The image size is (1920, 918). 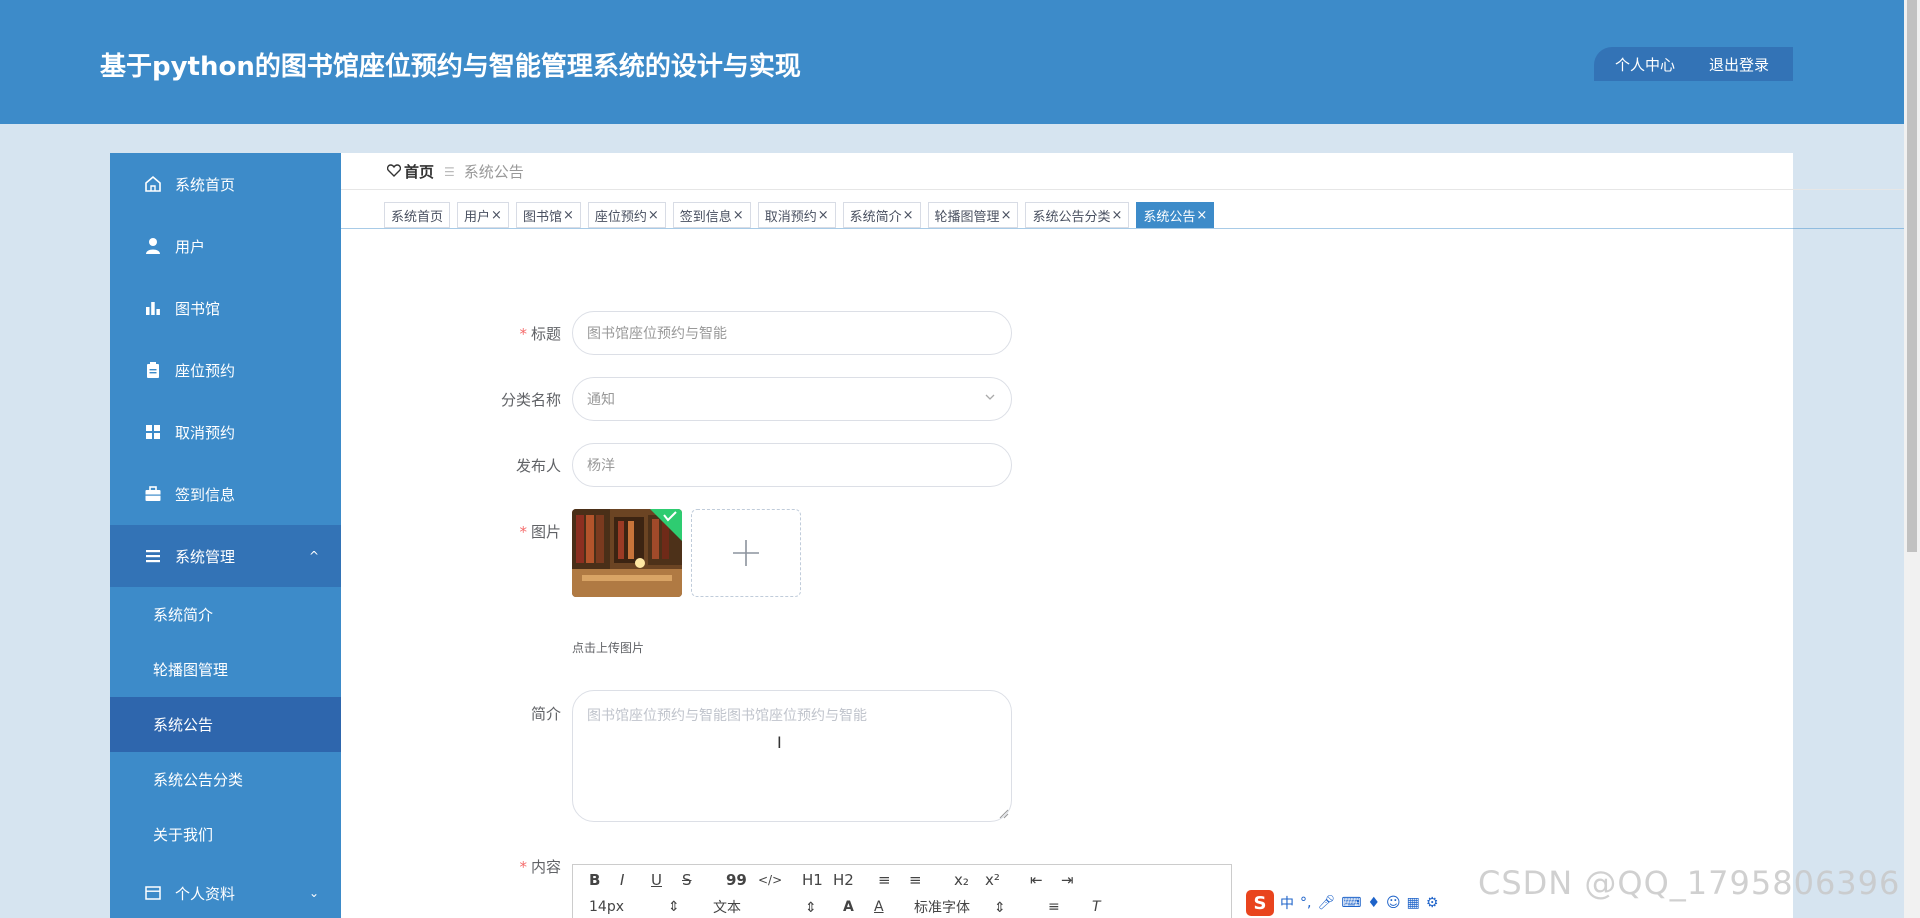 I want to click on skin-icon: ♦, so click(x=1373, y=903).